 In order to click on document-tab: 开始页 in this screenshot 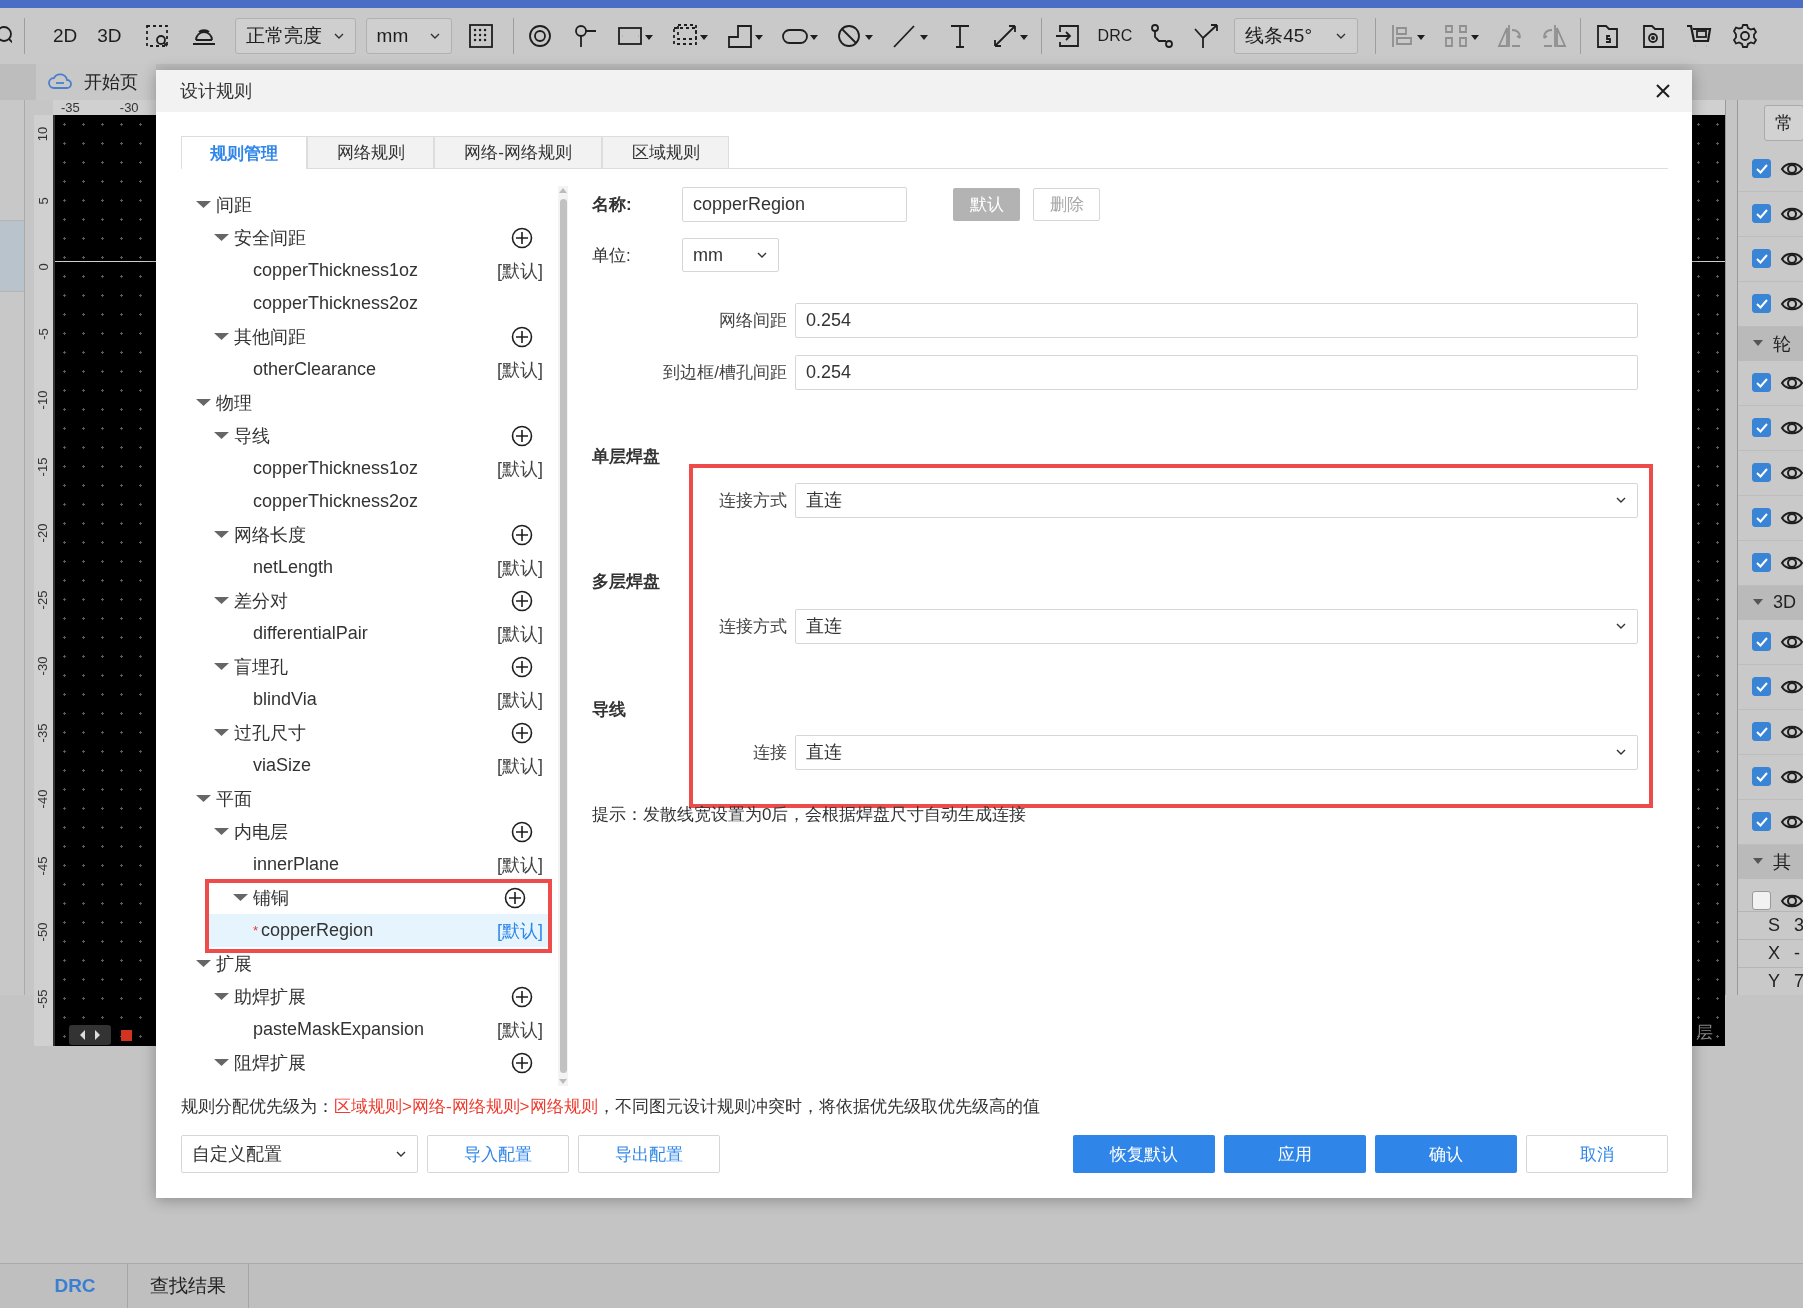, I will do `click(96, 82)`.